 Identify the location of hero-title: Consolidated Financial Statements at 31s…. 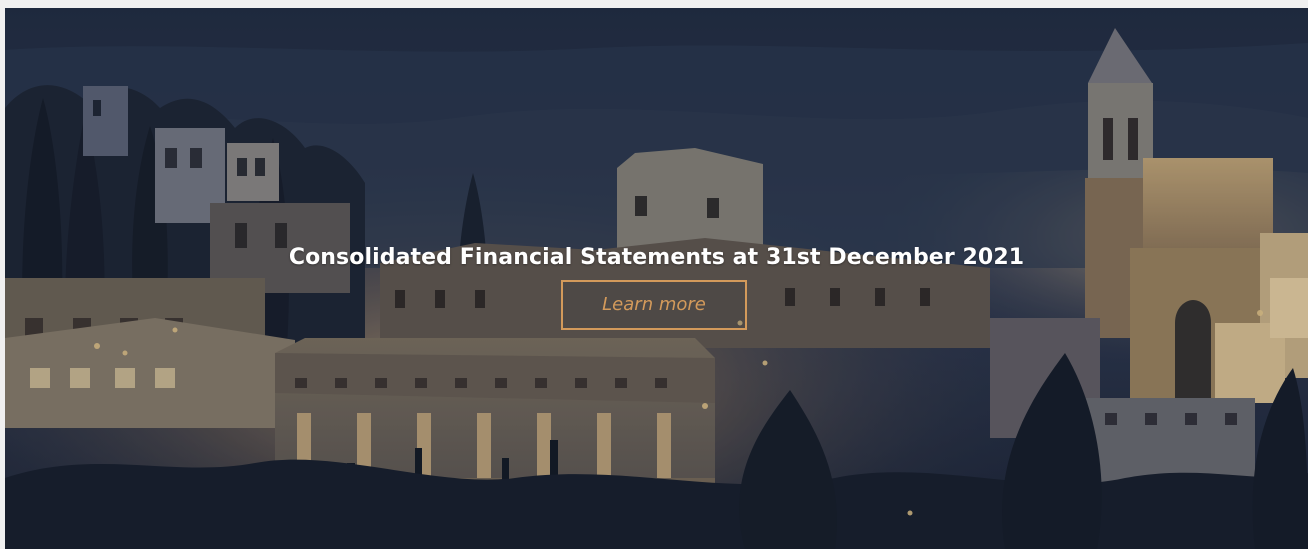
(656, 257).